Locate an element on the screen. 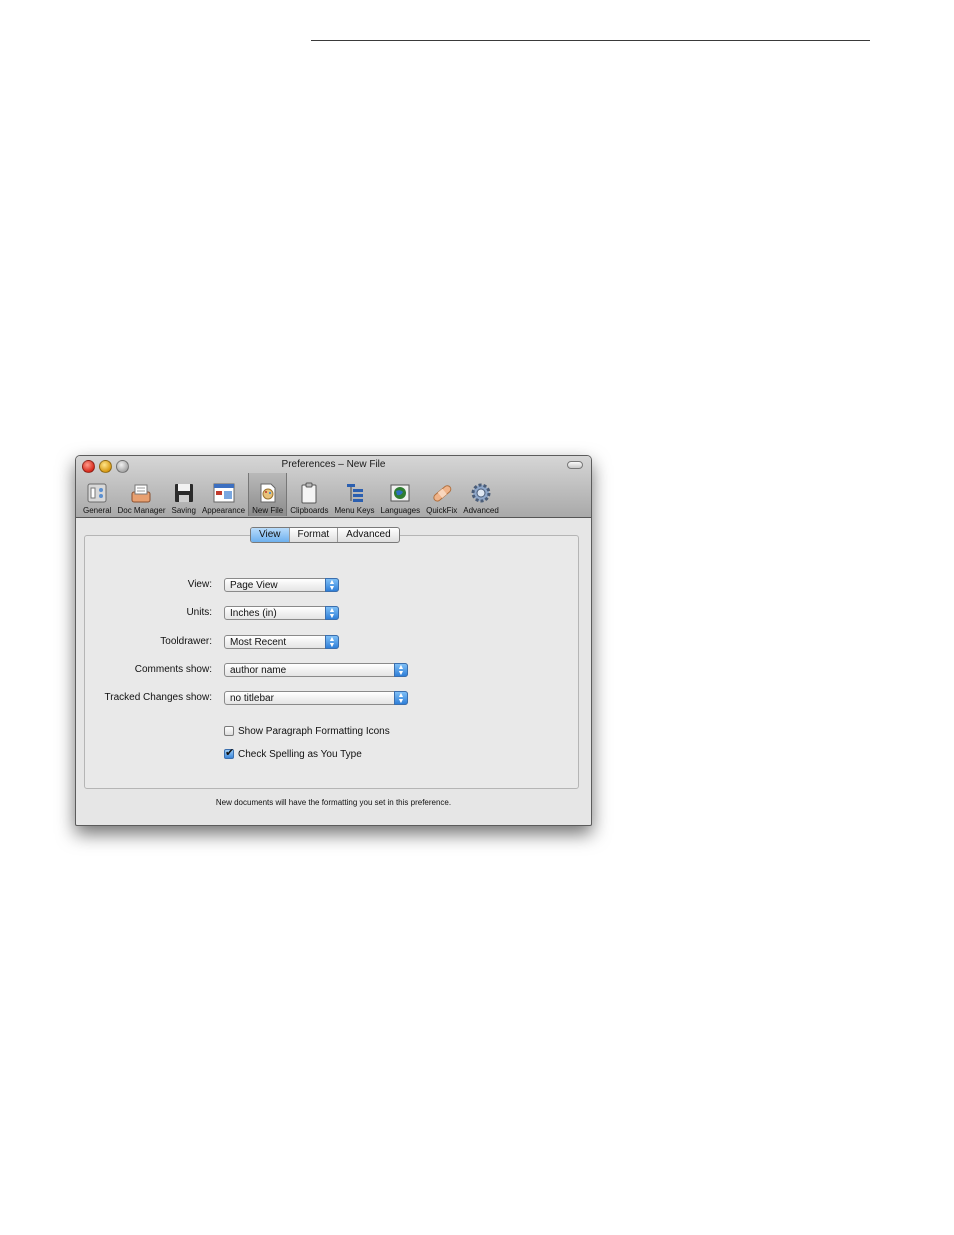  menu-keys-icon is located at coordinates (354, 493).